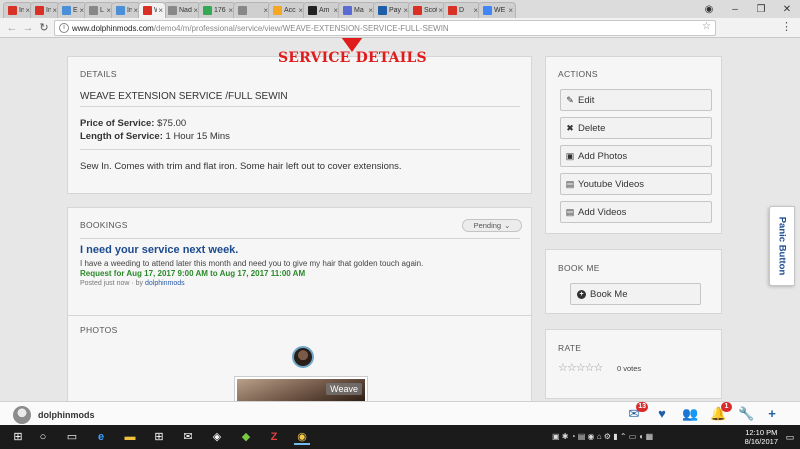 The width and height of the screenshot is (800, 449). I want to click on book-me-heading: BOOK ME, so click(579, 268).